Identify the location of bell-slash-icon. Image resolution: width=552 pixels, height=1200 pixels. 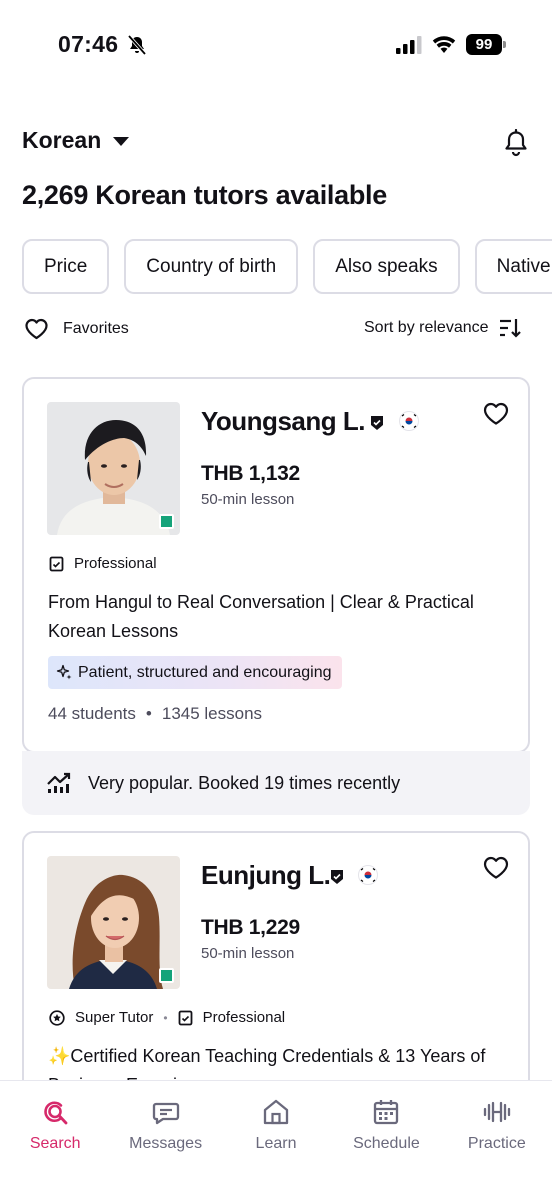
(137, 45).